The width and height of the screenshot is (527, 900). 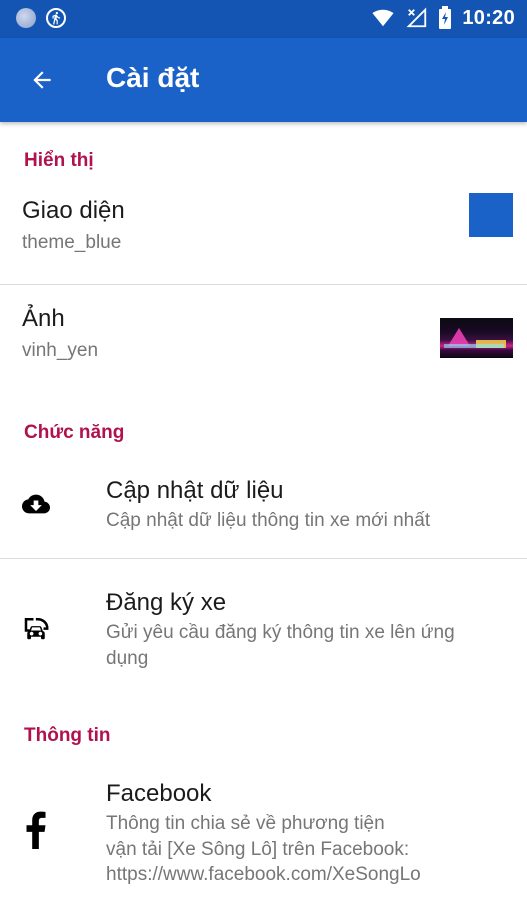 I want to click on arrow-back-icon, so click(x=42, y=80).